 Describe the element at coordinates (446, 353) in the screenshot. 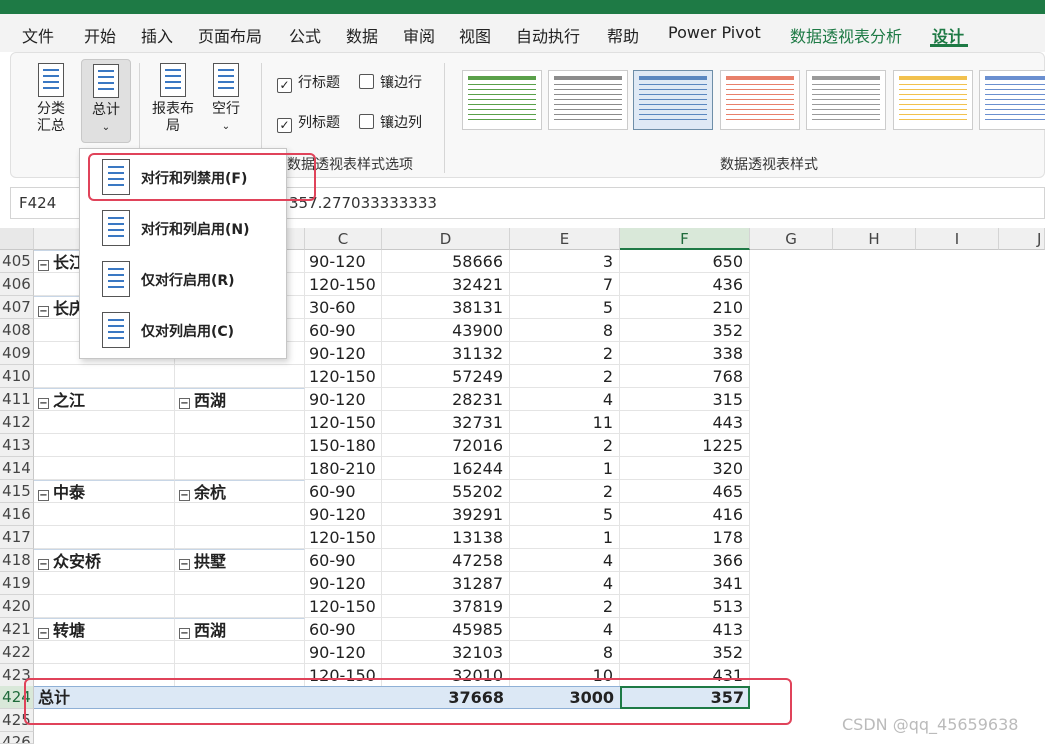

I see `cell-d: 31132` at that location.